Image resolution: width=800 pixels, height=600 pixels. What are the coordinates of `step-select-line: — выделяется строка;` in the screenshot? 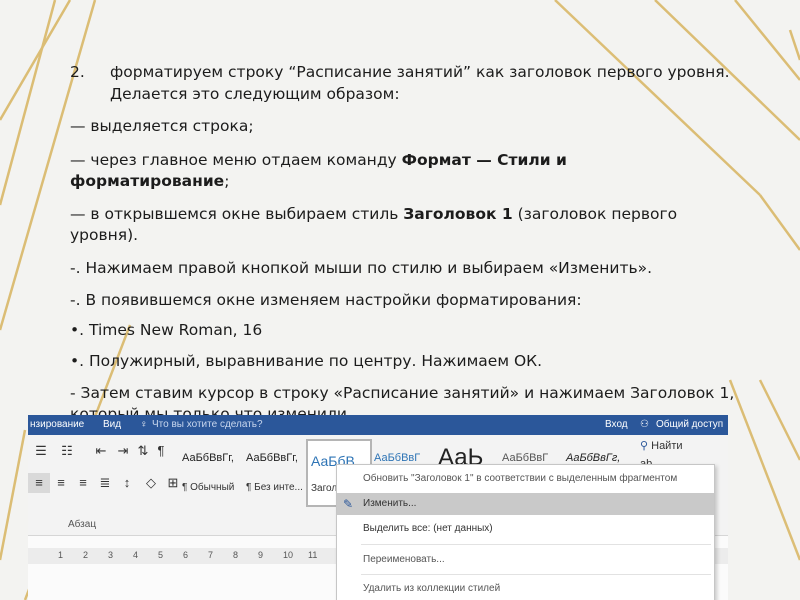 It's located at (162, 126).